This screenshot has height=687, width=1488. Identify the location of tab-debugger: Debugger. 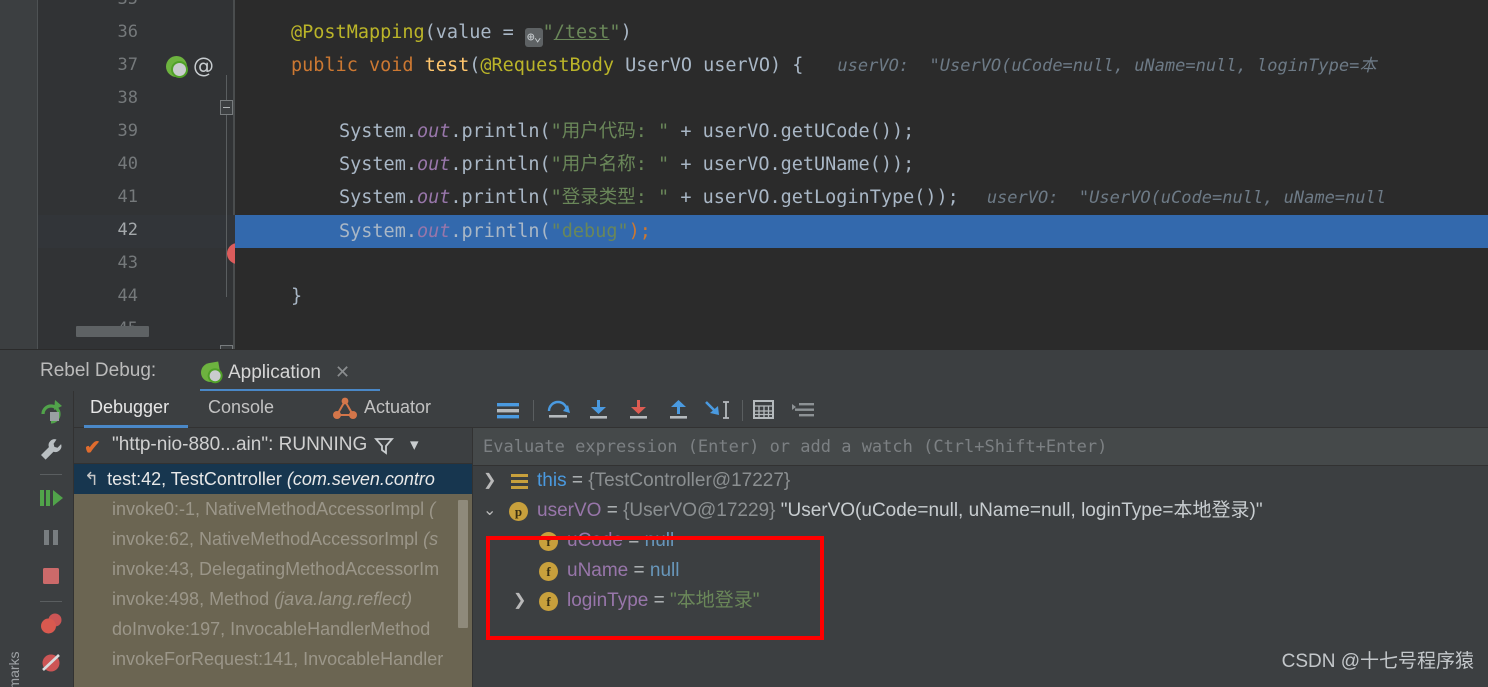
(129, 407).